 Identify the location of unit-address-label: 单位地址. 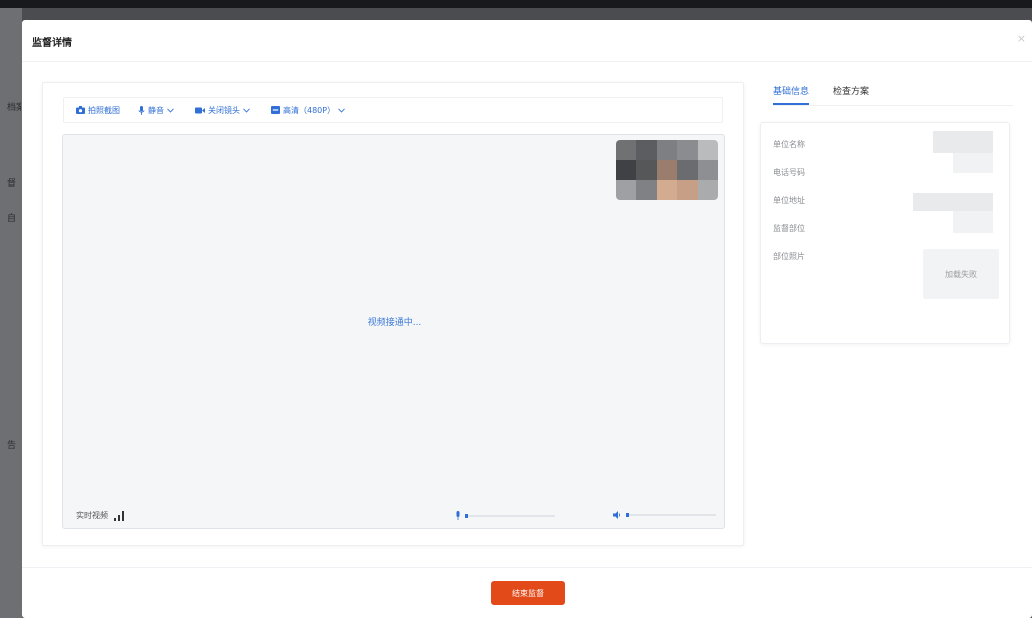
(789, 200).